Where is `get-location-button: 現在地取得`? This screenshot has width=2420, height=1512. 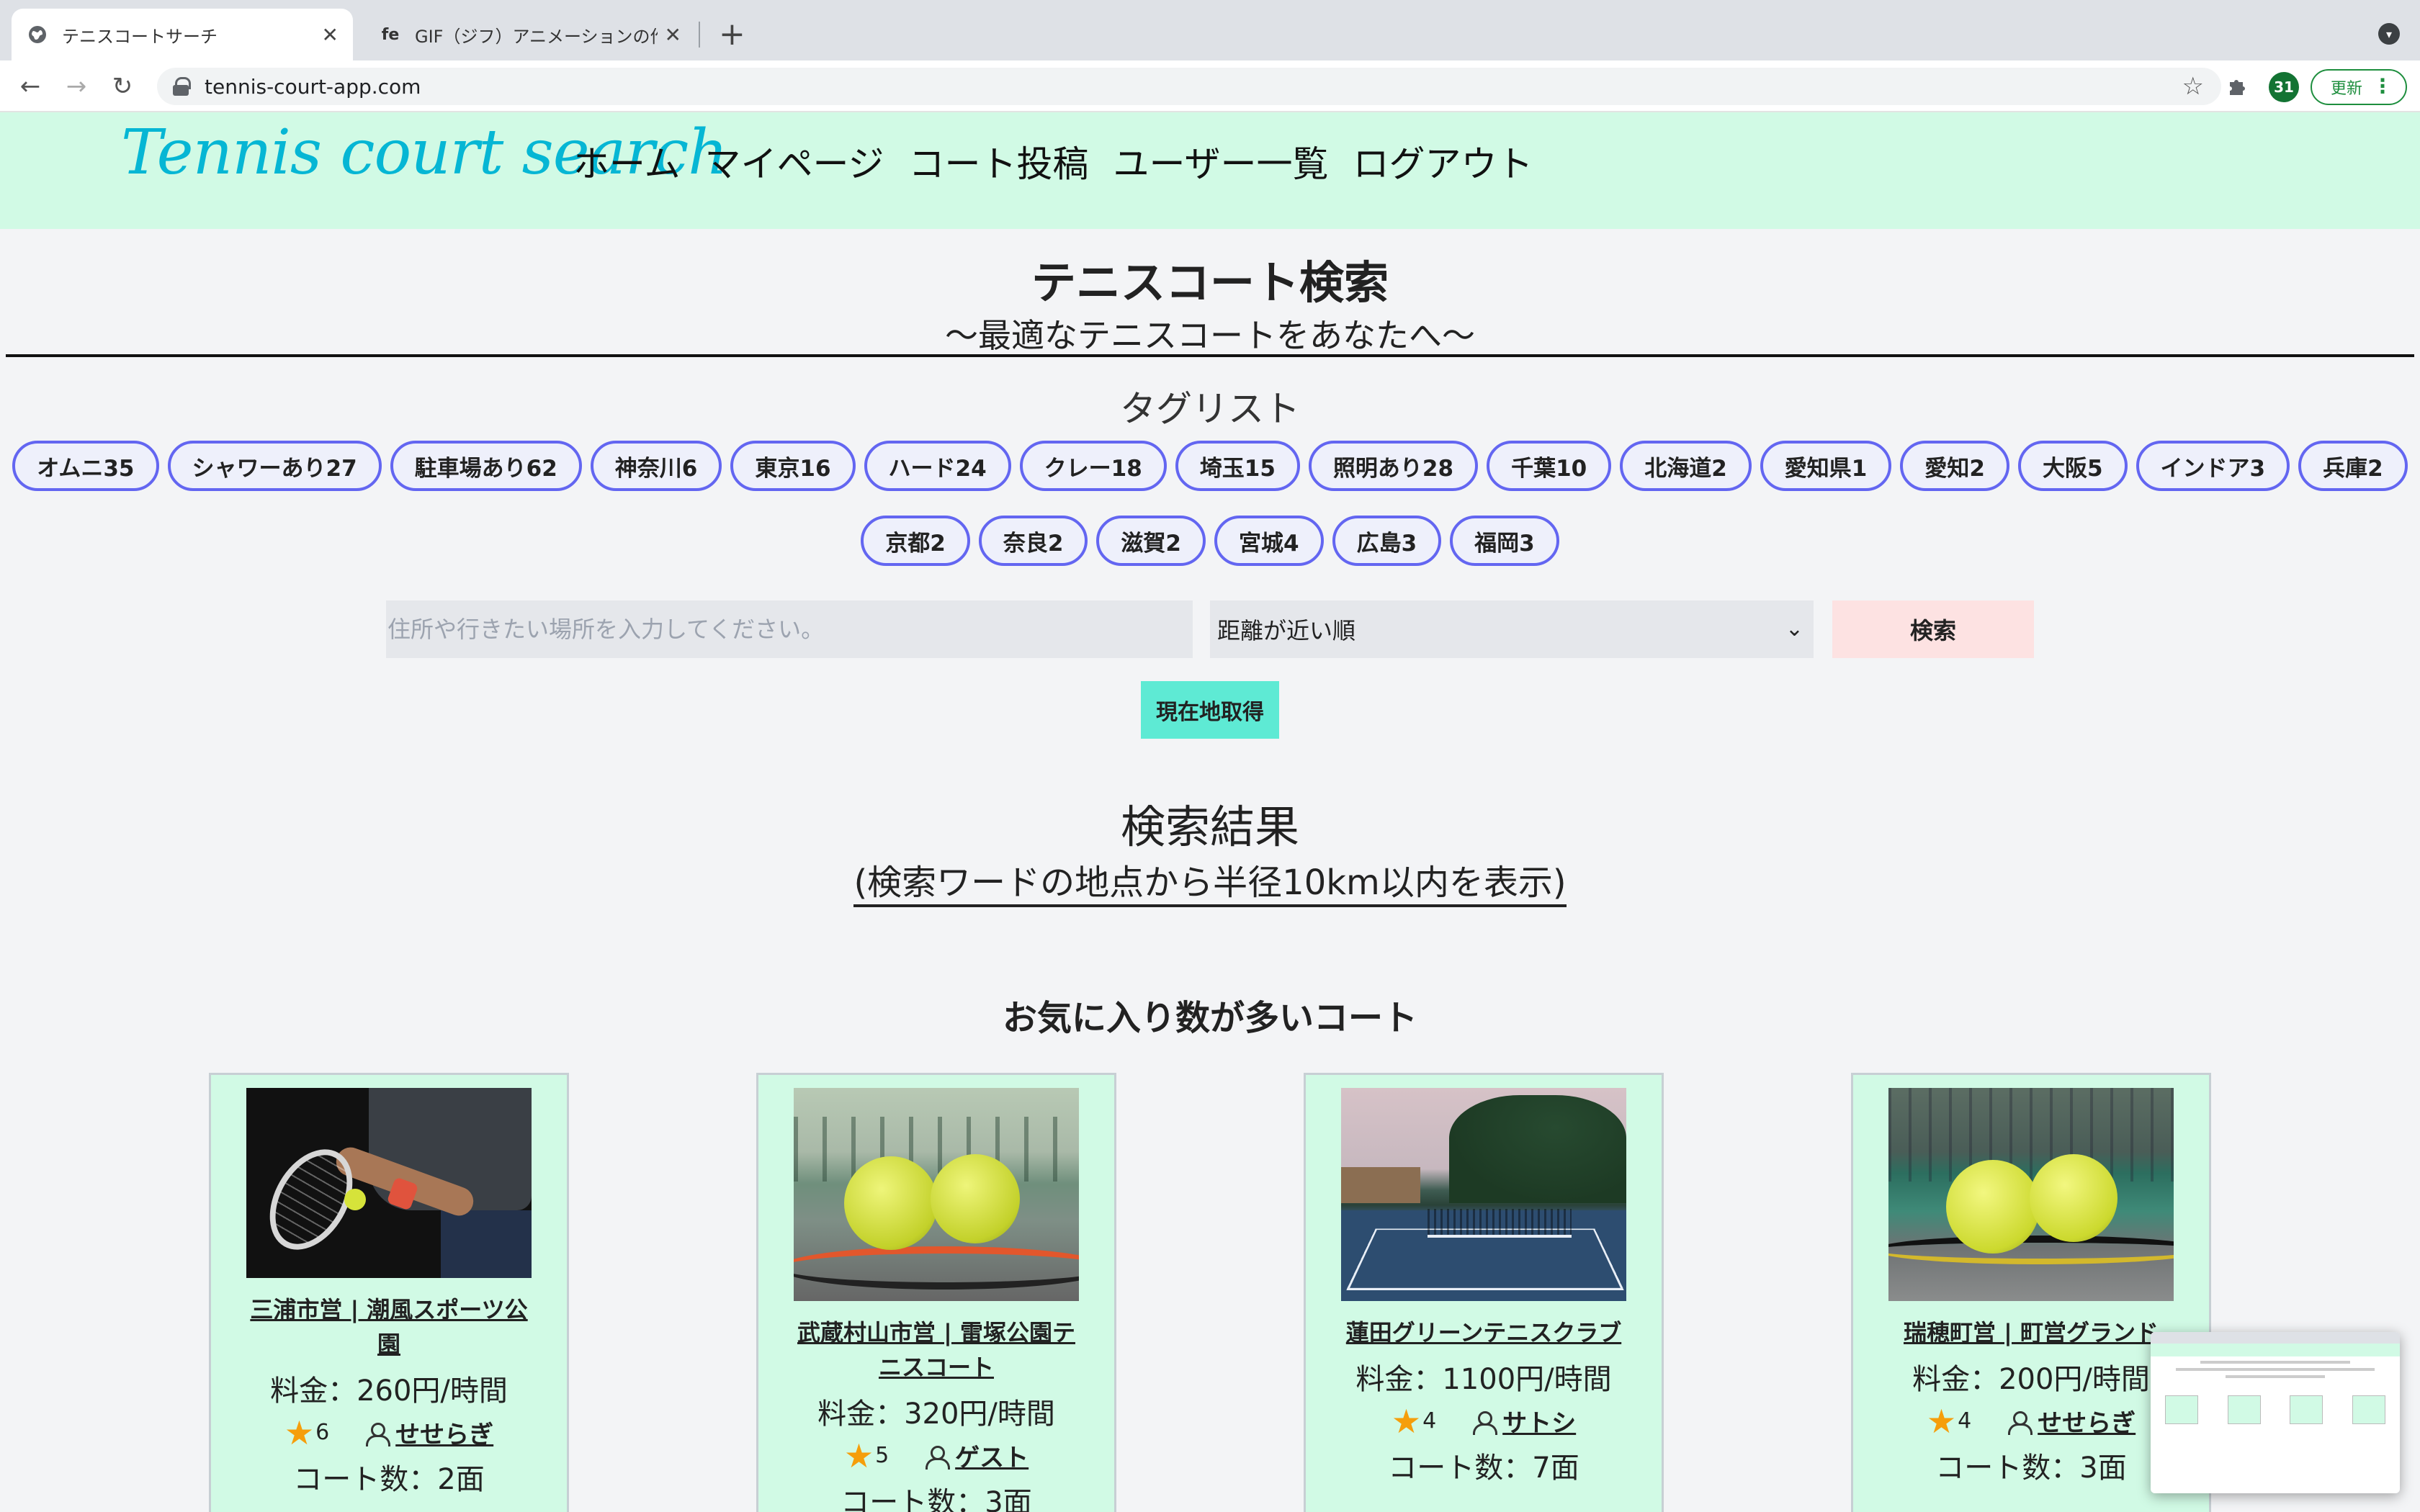 get-location-button: 現在地取得 is located at coordinates (1210, 710).